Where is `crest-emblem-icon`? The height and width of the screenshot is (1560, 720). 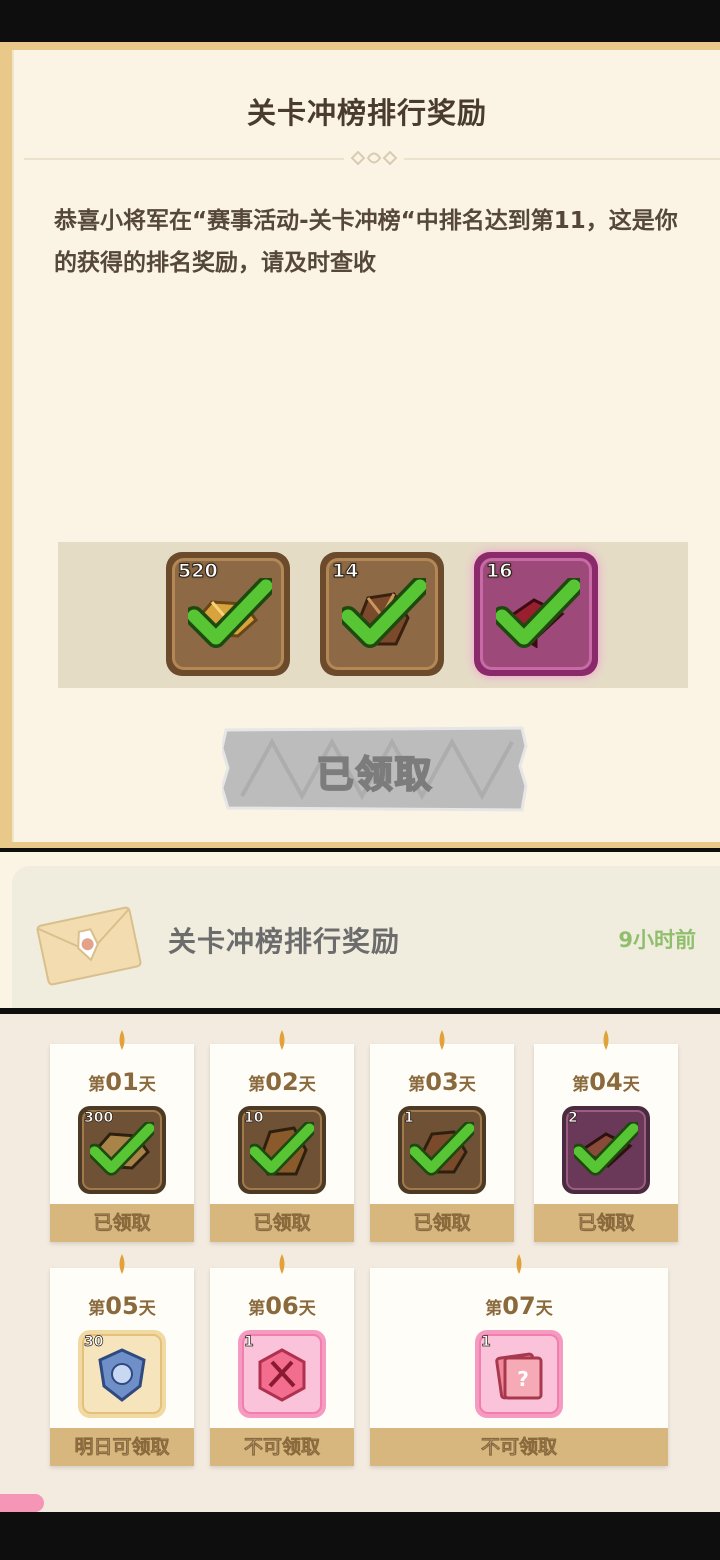
crest-emblem-icon is located at coordinates (122, 1375).